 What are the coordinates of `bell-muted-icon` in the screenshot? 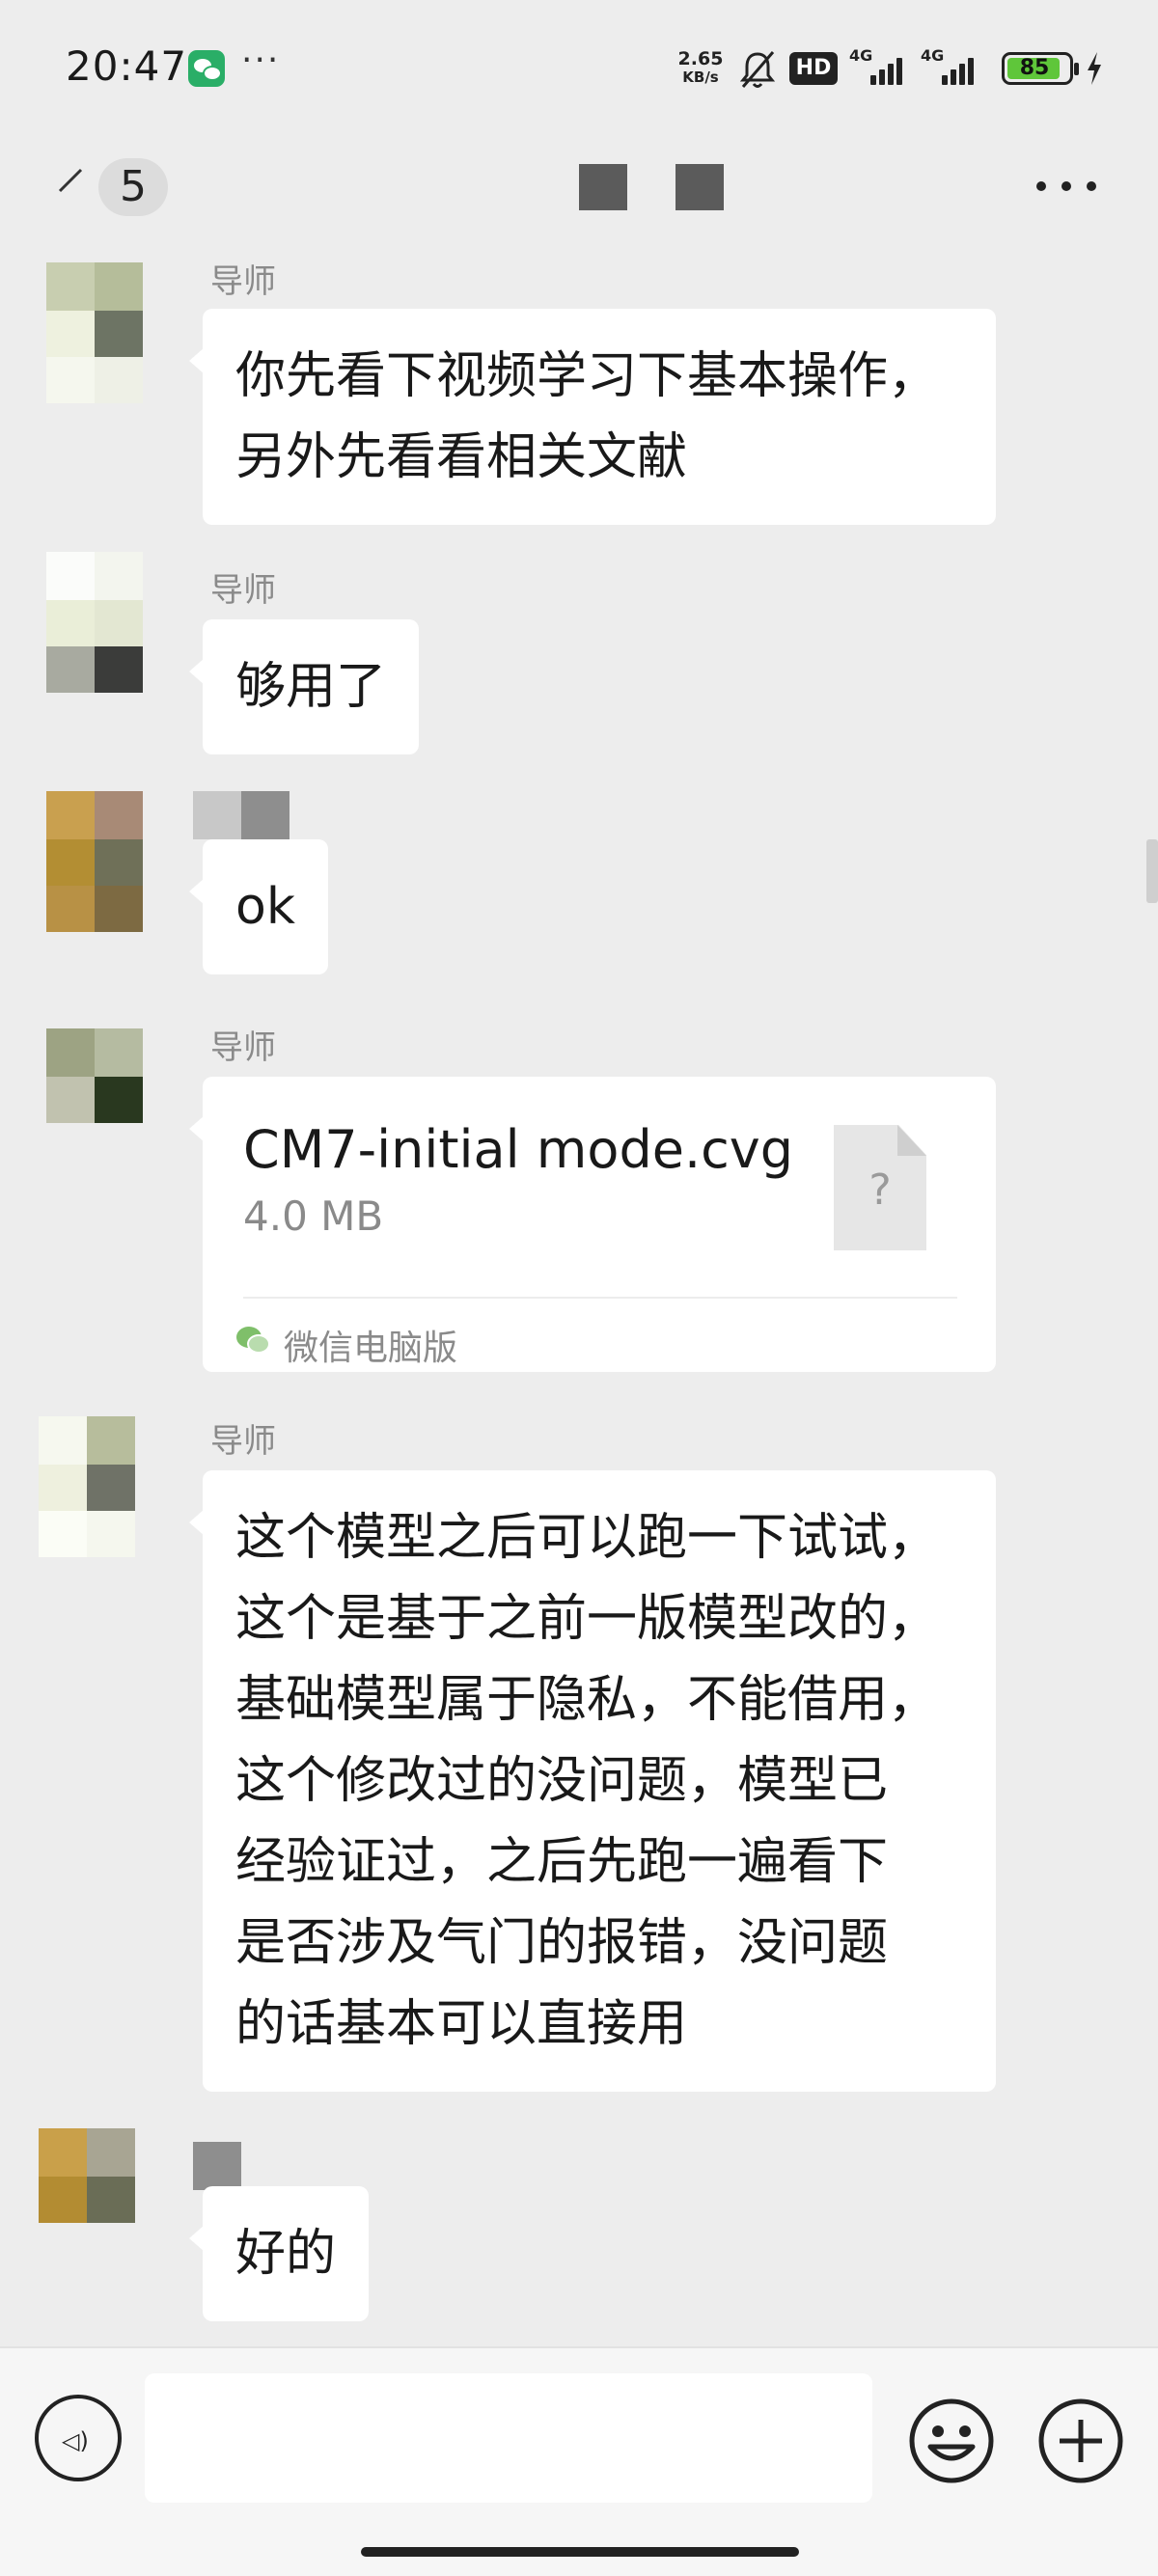 It's located at (757, 69).